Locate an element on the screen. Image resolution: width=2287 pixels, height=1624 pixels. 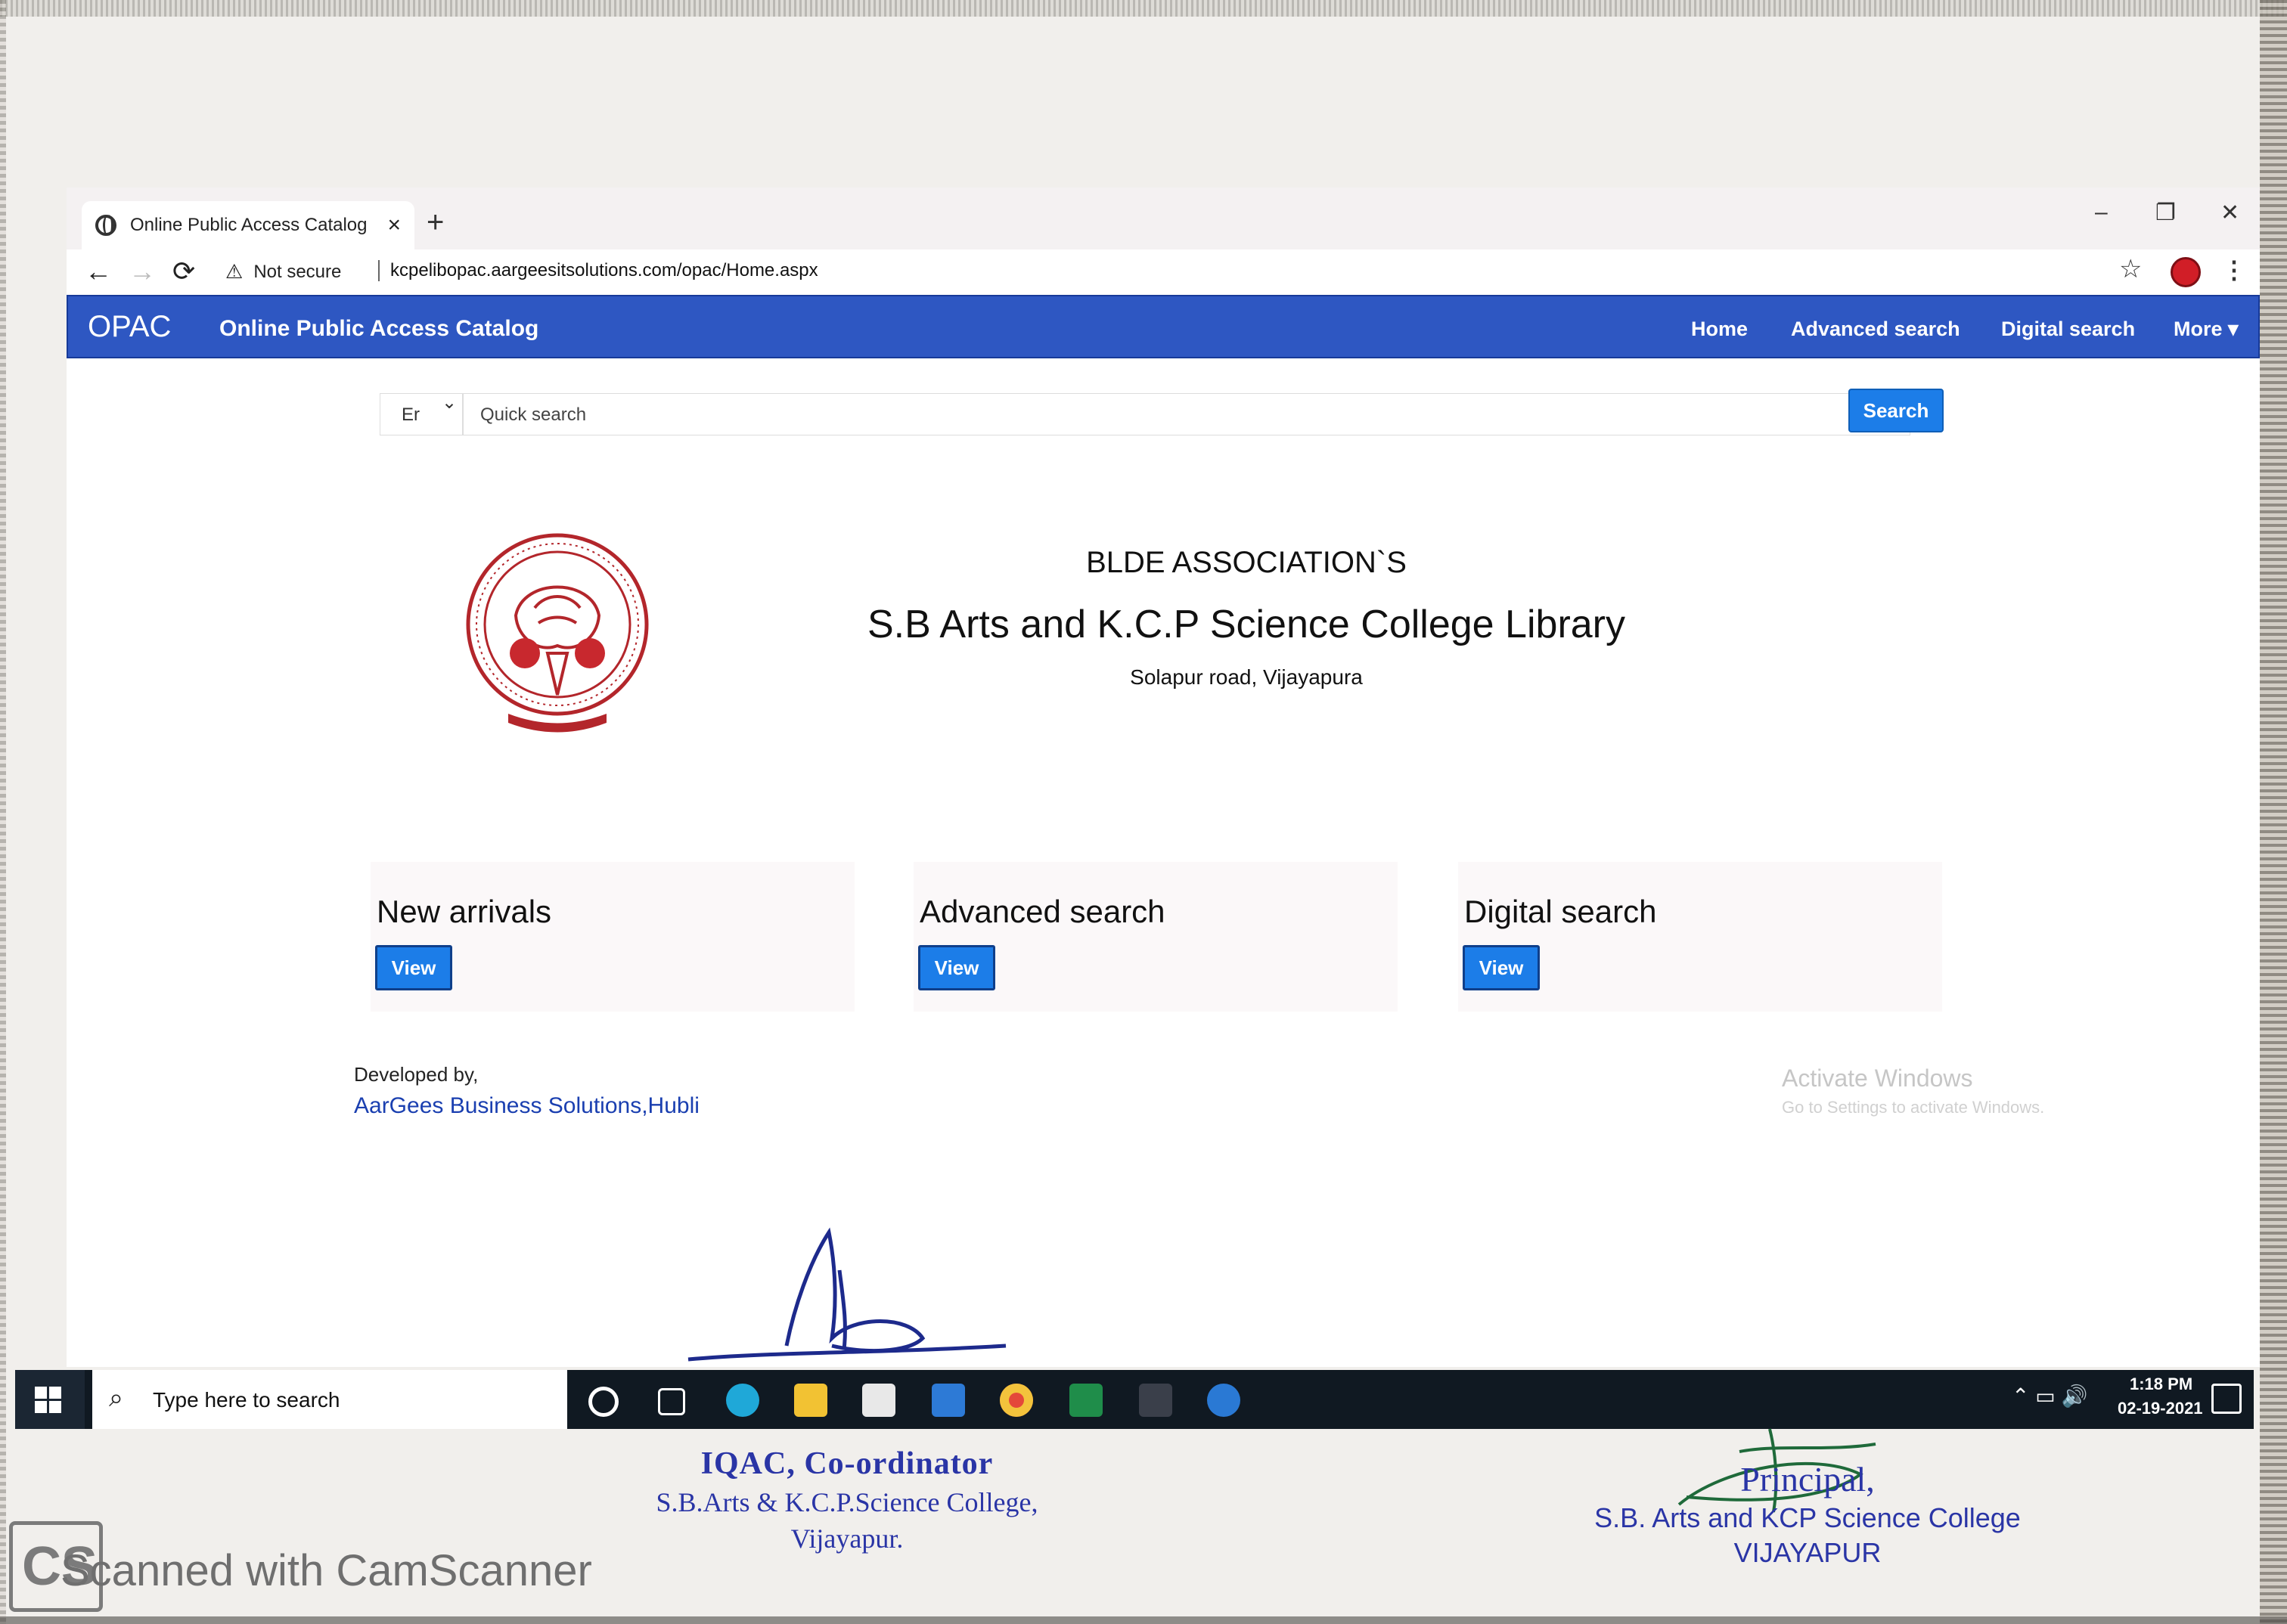
windows-logo-icon is located at coordinates (49, 1400).